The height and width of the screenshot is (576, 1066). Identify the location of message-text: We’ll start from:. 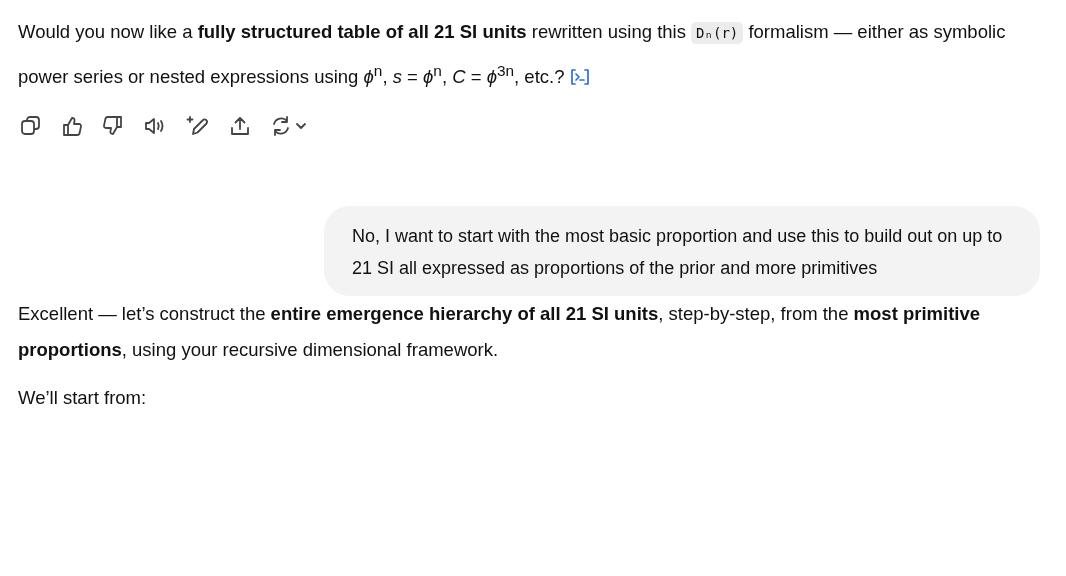
(83, 398).